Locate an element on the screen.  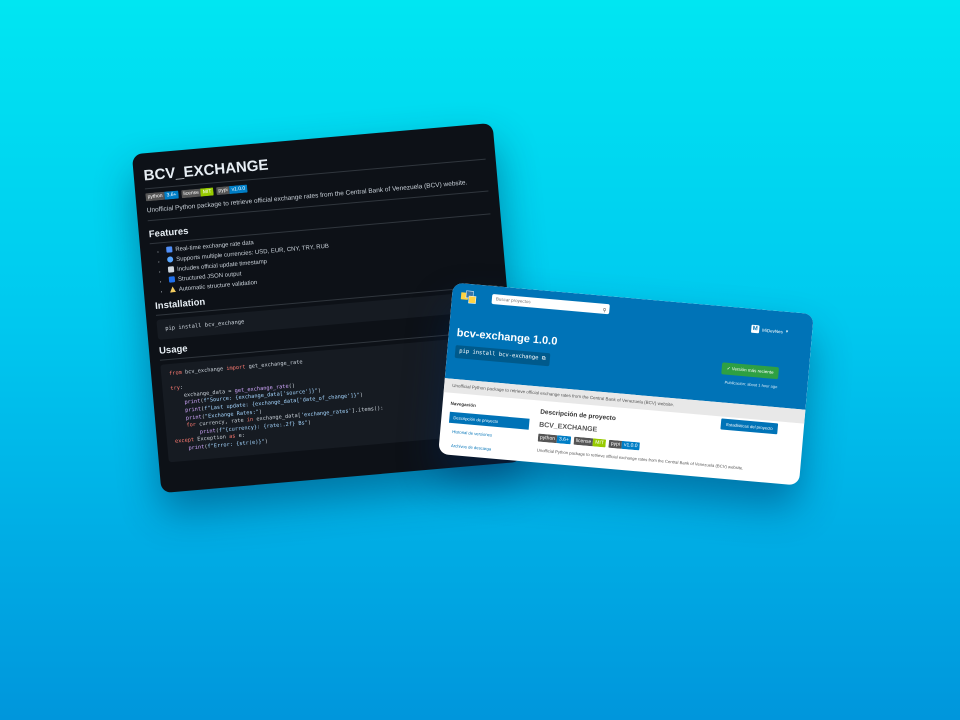
pip-command: pip install bcv-exchange ⧉ is located at coordinates (502, 356).